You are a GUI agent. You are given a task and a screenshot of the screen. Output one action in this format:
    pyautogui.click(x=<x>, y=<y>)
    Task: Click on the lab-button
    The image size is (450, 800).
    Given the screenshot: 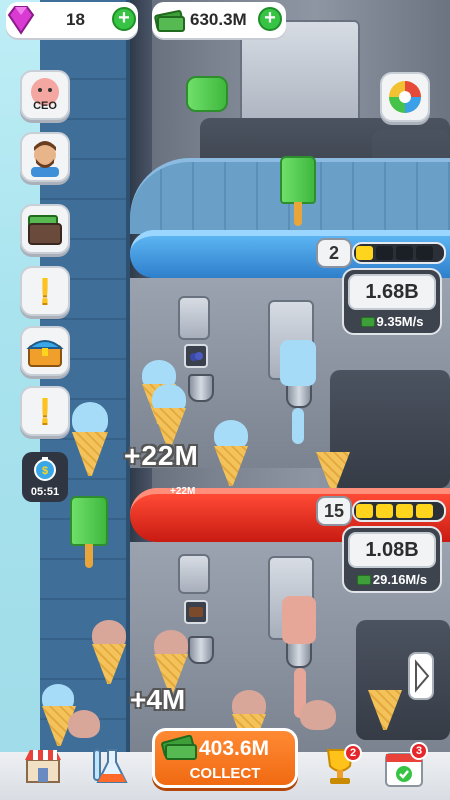 What is the action you would take?
    pyautogui.click(x=109, y=766)
    